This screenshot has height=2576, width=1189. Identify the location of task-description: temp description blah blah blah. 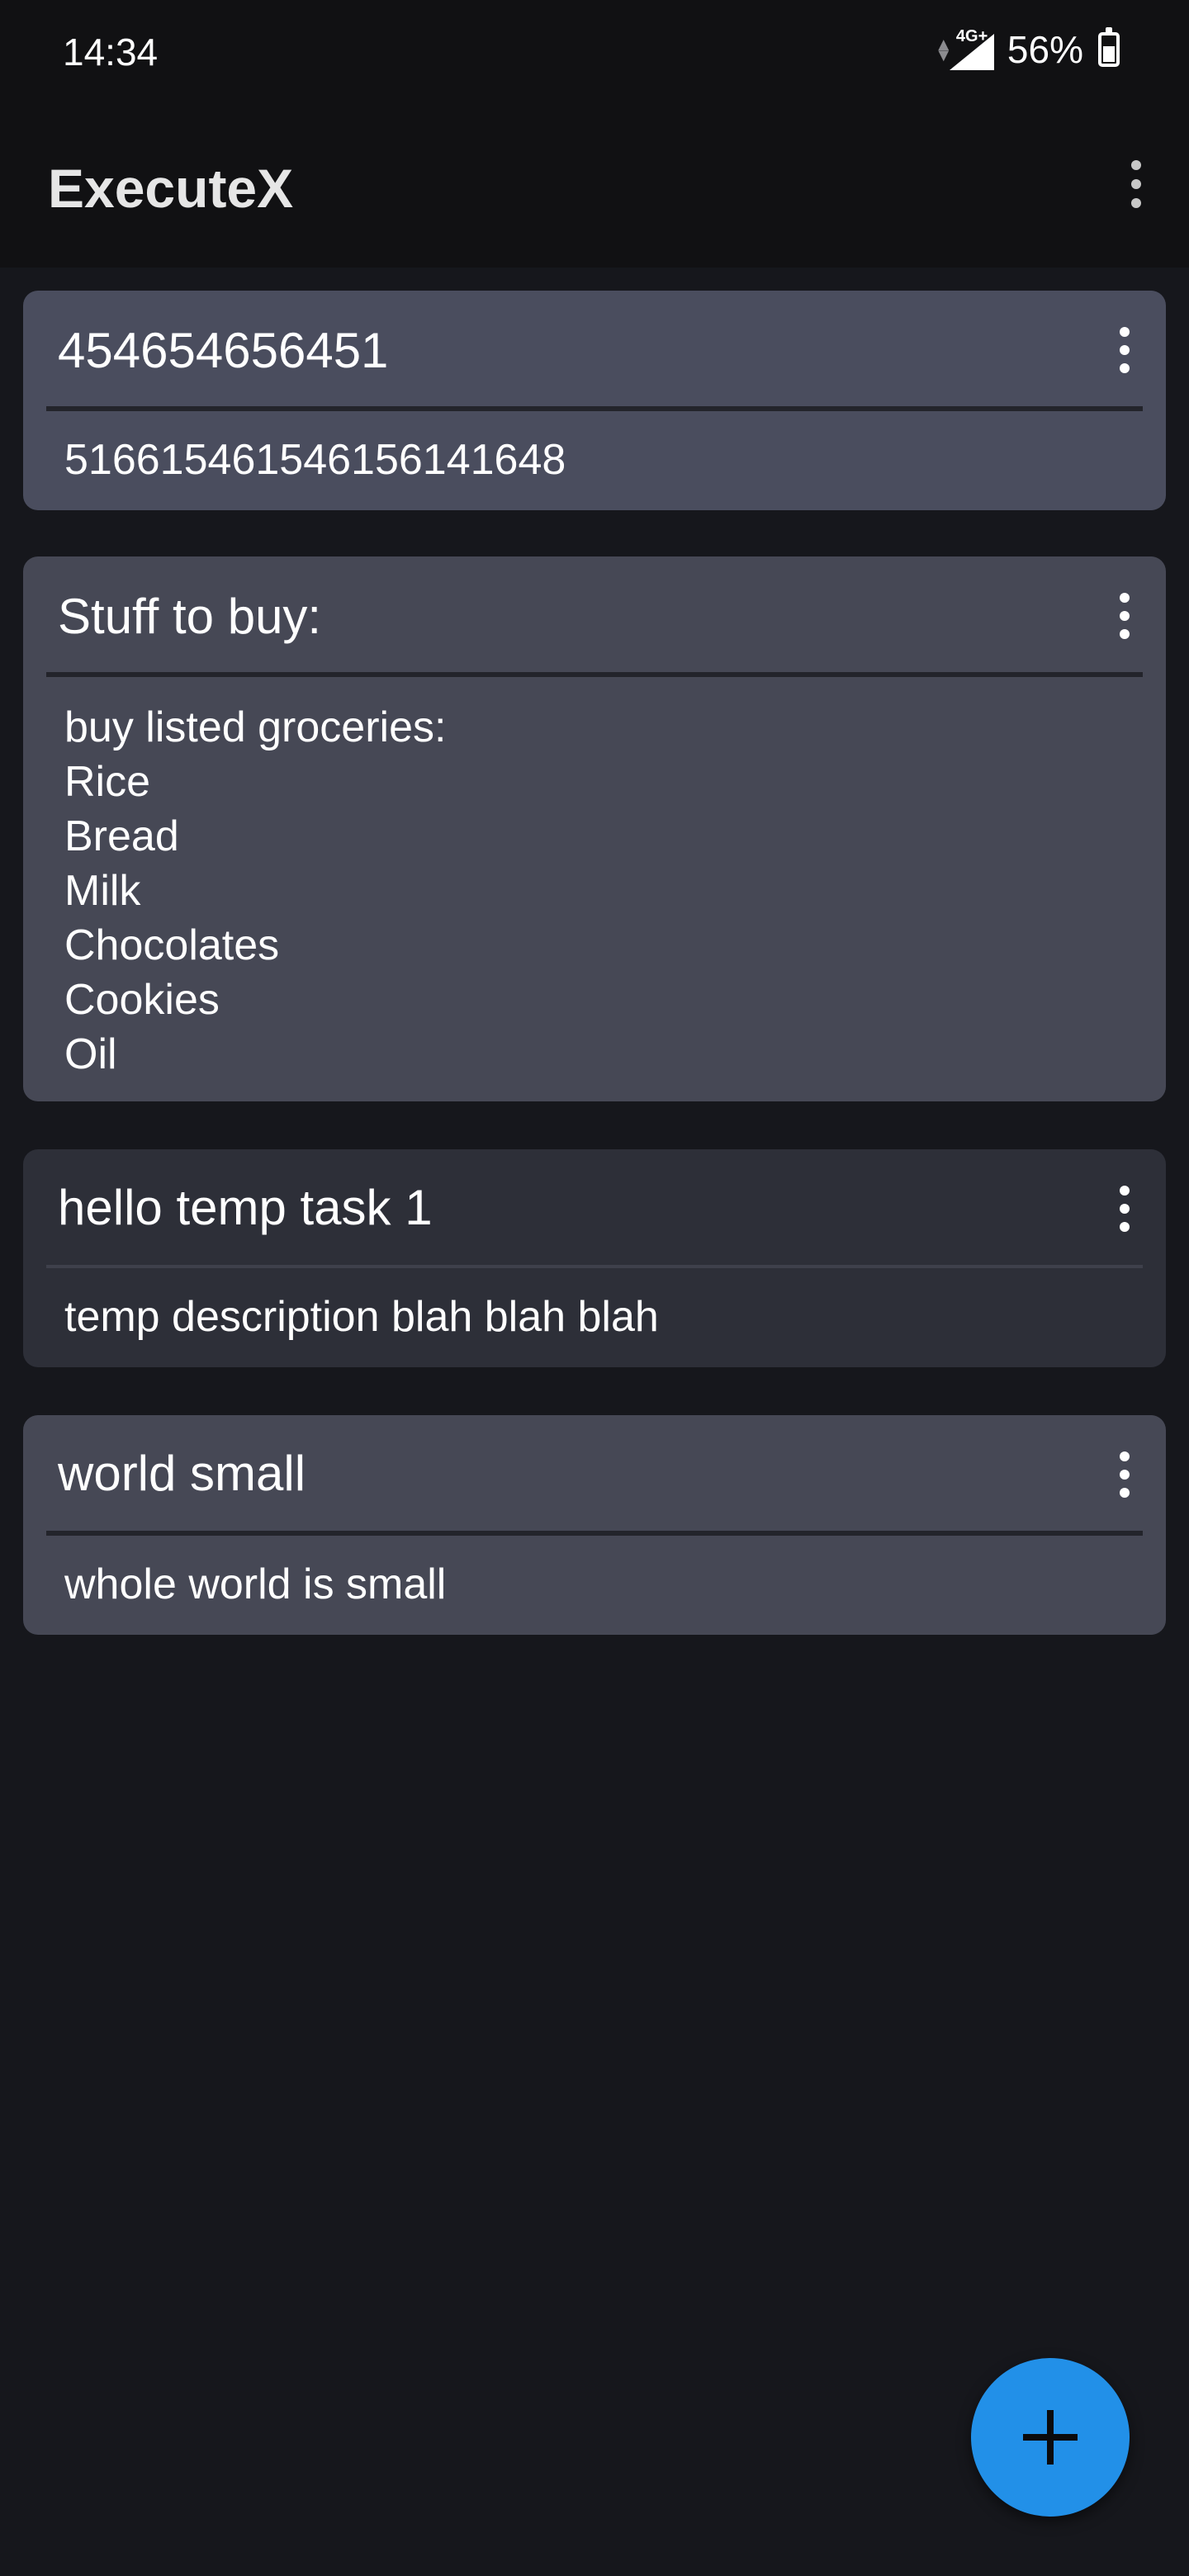
(361, 1317).